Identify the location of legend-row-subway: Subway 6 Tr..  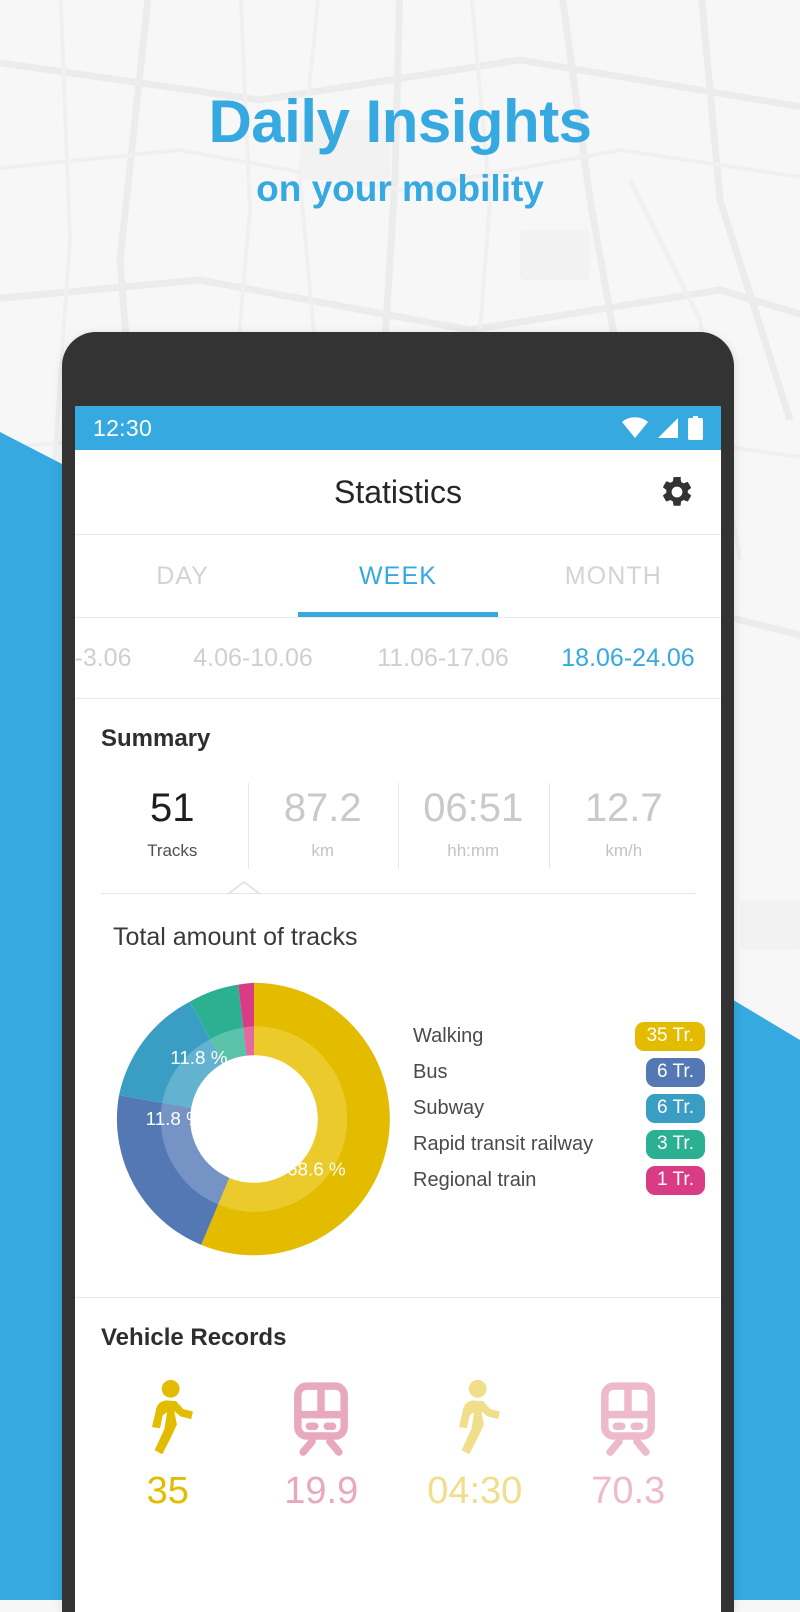
(552, 1108).